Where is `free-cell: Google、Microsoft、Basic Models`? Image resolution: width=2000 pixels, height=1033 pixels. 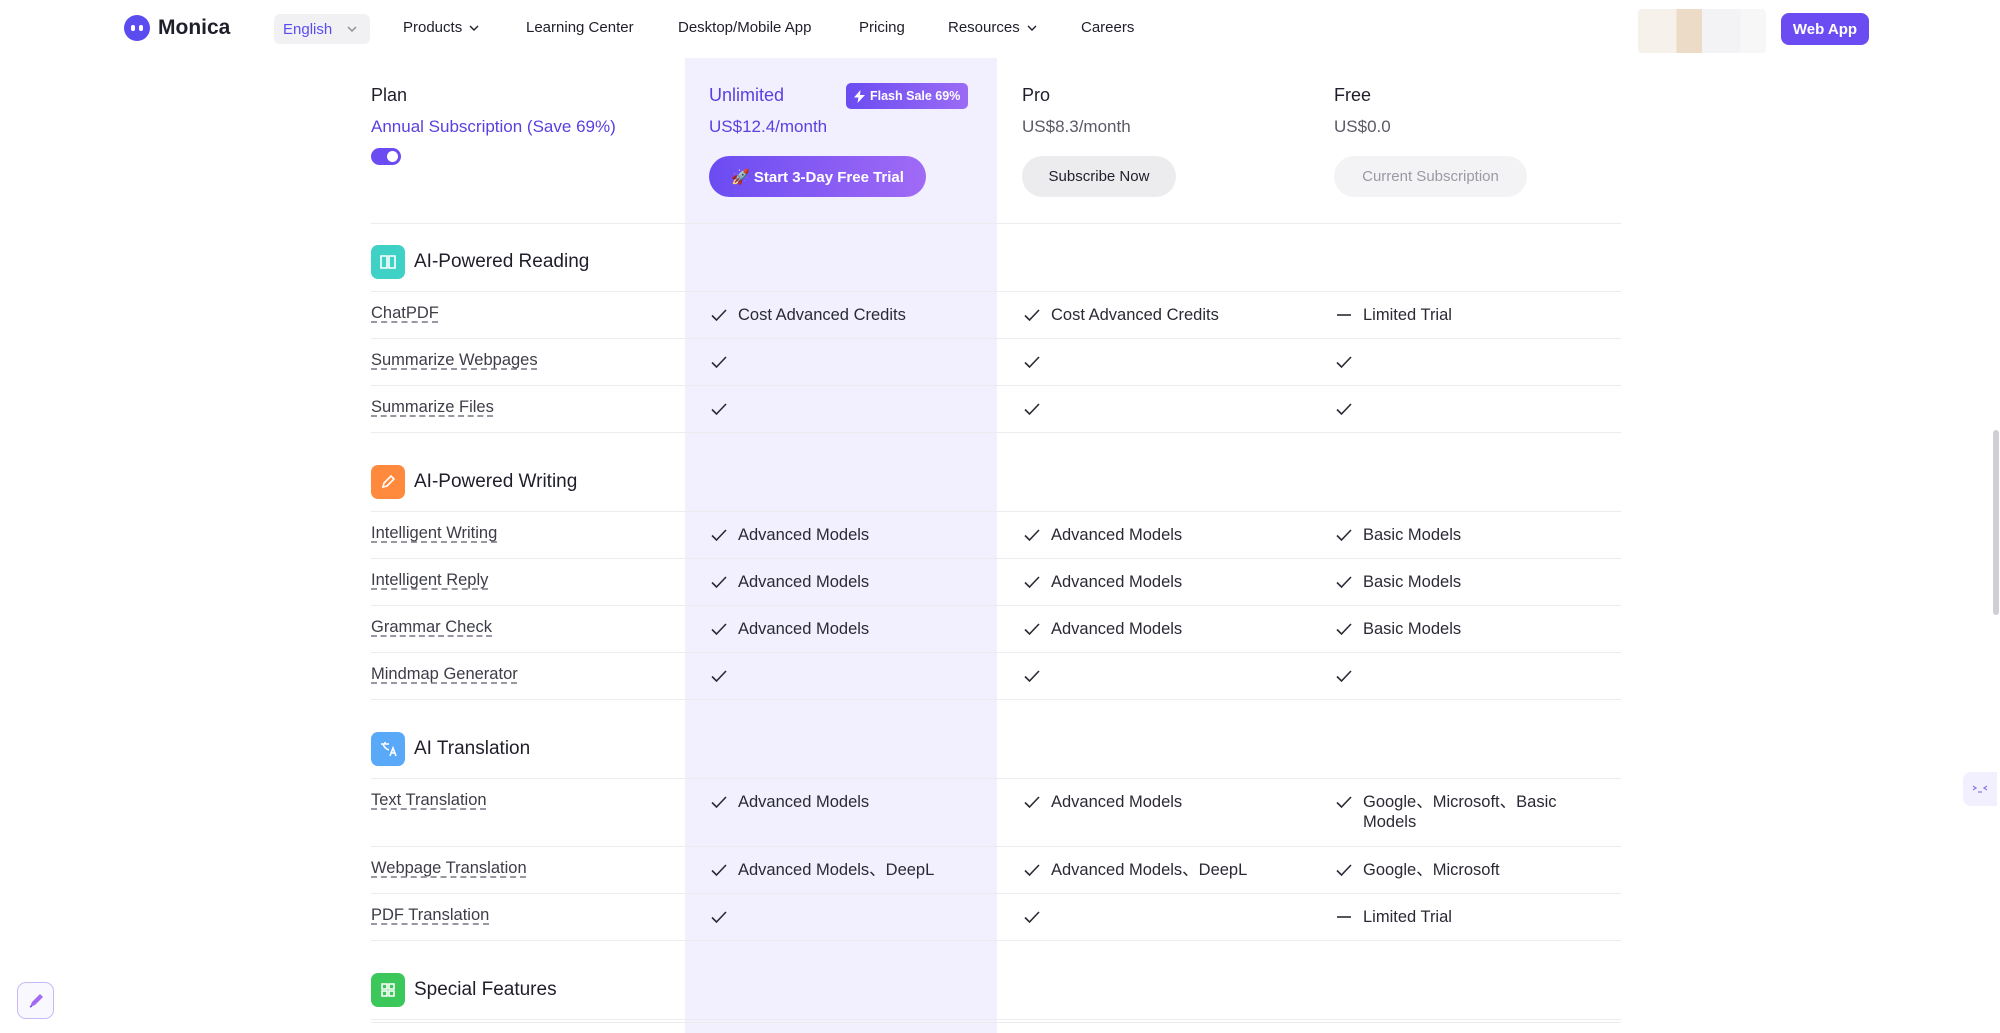 free-cell: Google、Microsoft、Basic Models is located at coordinates (1463, 812).